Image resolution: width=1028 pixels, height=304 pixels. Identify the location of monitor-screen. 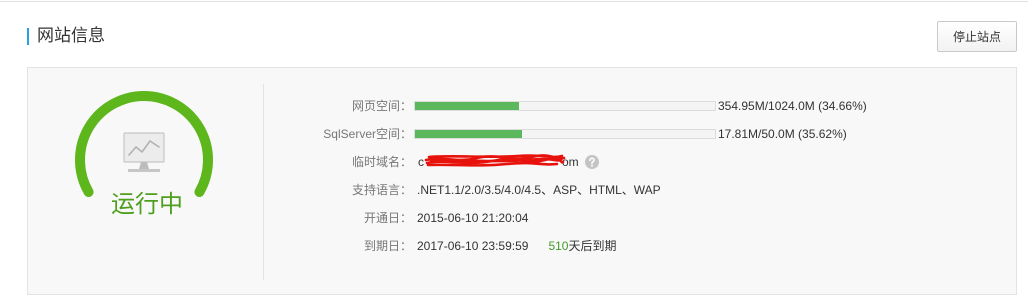
(144, 147).